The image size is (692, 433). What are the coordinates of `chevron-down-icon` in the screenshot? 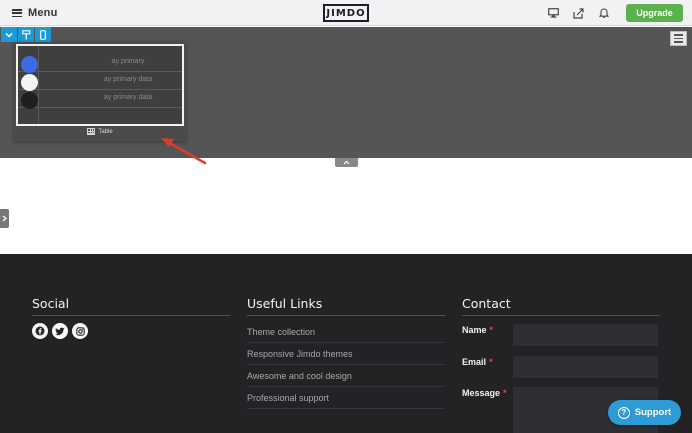 It's located at (9, 34).